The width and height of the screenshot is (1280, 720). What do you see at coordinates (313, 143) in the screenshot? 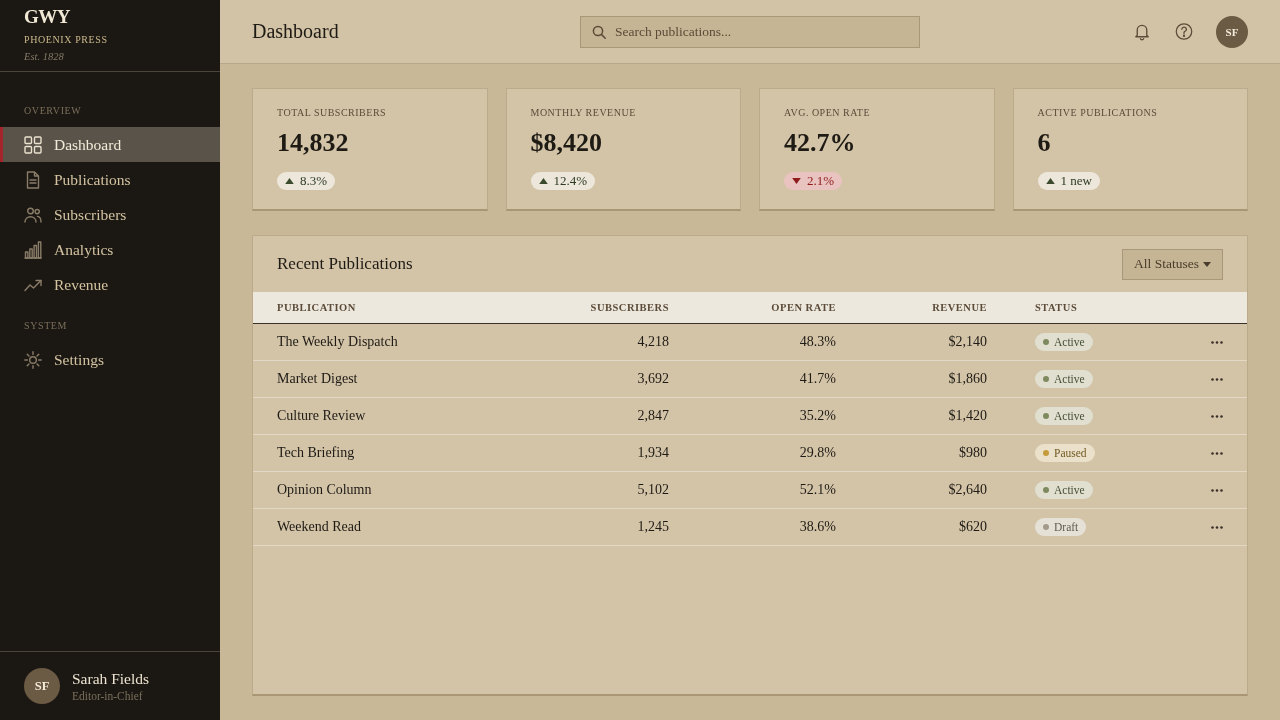
I see `stat-value: 14,832` at bounding box center [313, 143].